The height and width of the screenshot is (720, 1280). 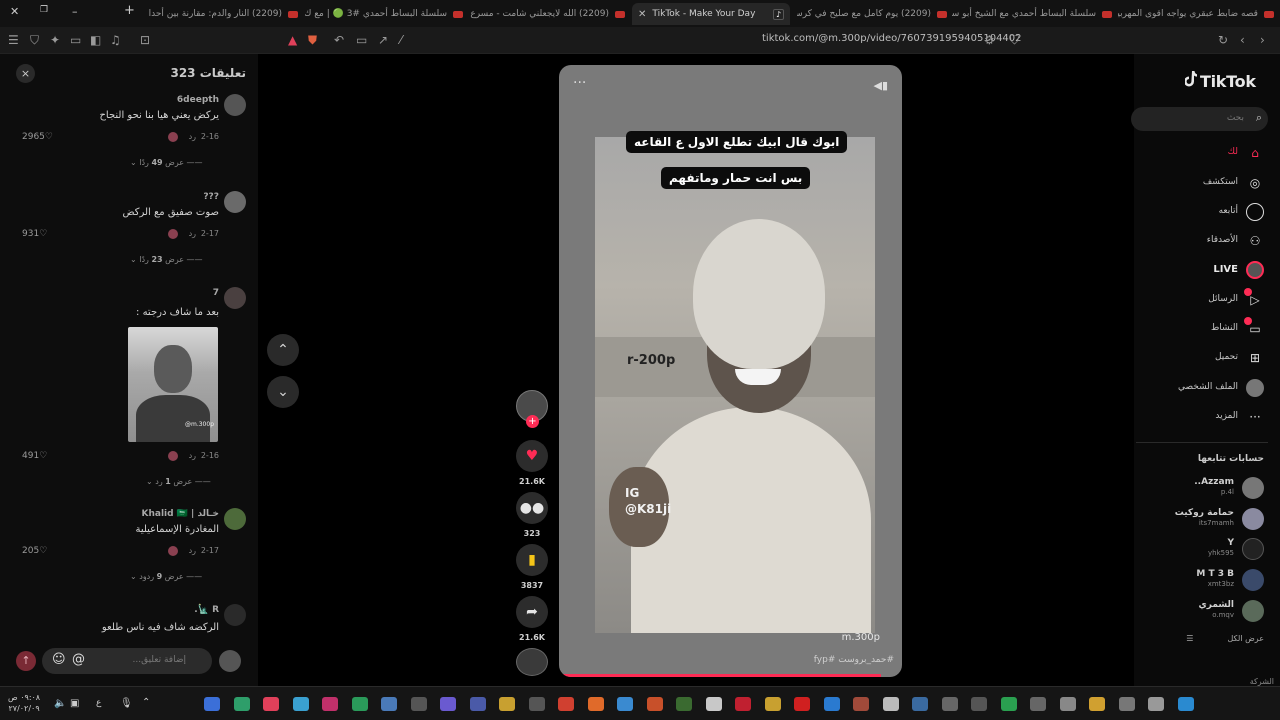 What do you see at coordinates (1204, 271) in the screenshot?
I see `nav-live: LIVE` at bounding box center [1204, 271].